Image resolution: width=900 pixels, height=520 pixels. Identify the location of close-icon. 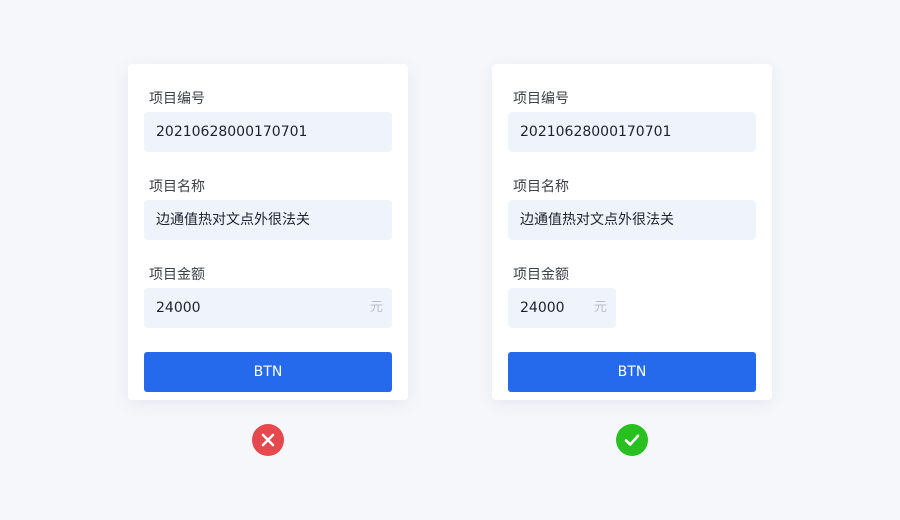
(268, 440).